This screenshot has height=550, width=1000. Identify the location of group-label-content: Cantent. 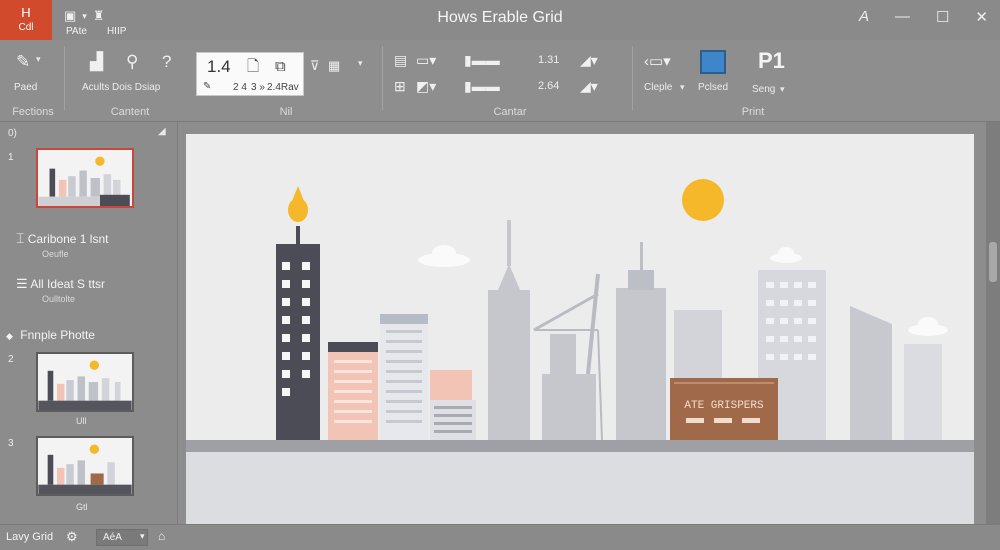
(130, 112).